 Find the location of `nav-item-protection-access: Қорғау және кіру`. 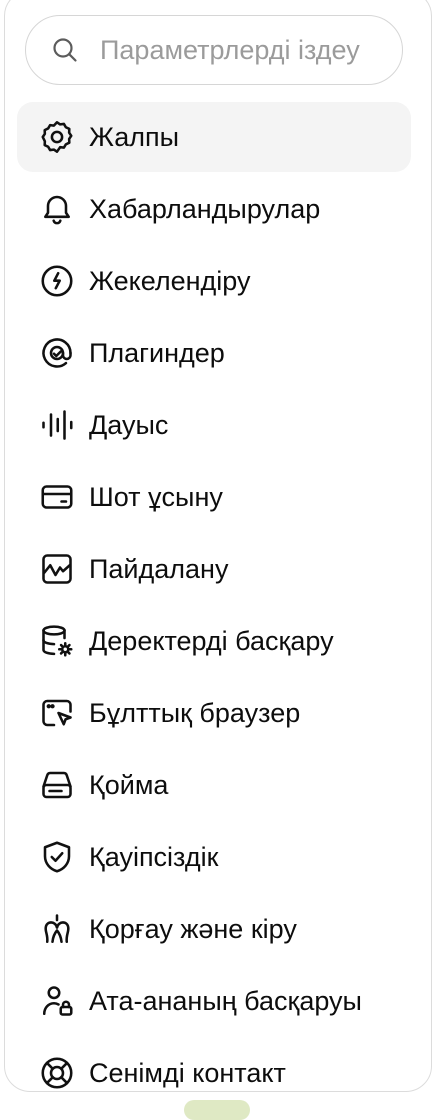

nav-item-protection-access: Қорғау және кіру is located at coordinates (214, 929).